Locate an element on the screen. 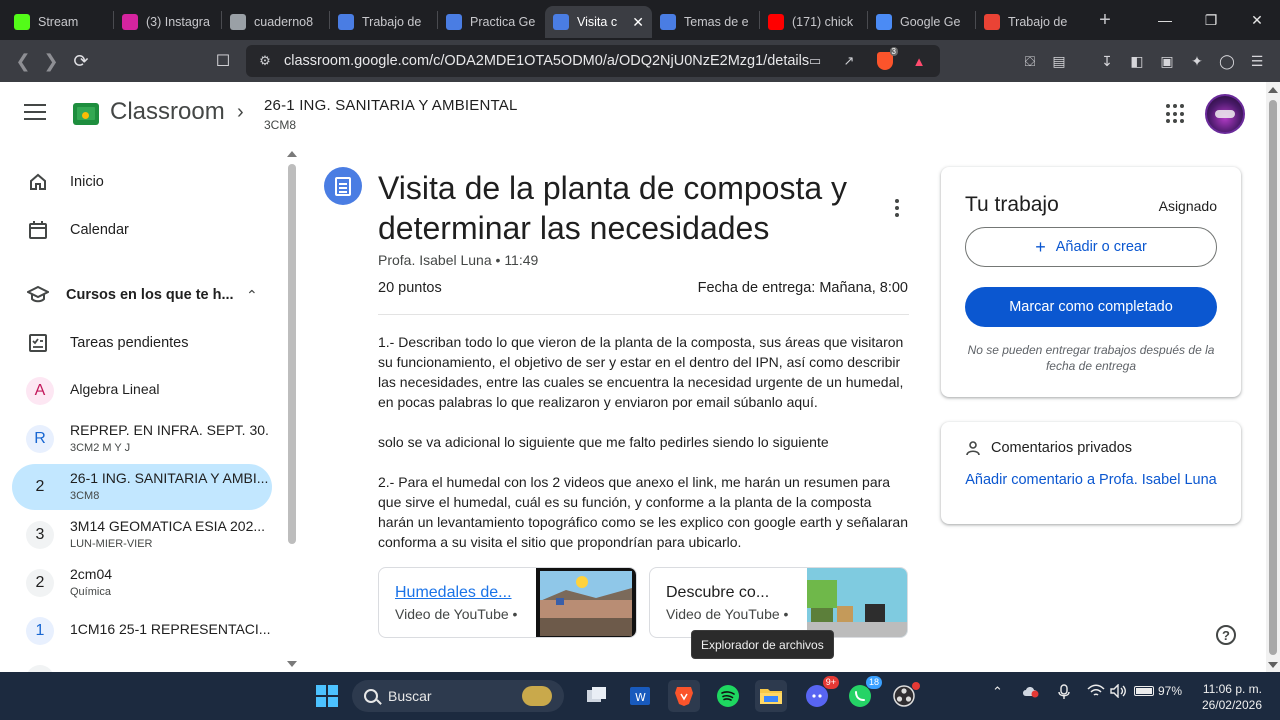 Image resolution: width=1280 pixels, height=720 pixels. sidebar-item-home: Inicio is located at coordinates (143, 182).